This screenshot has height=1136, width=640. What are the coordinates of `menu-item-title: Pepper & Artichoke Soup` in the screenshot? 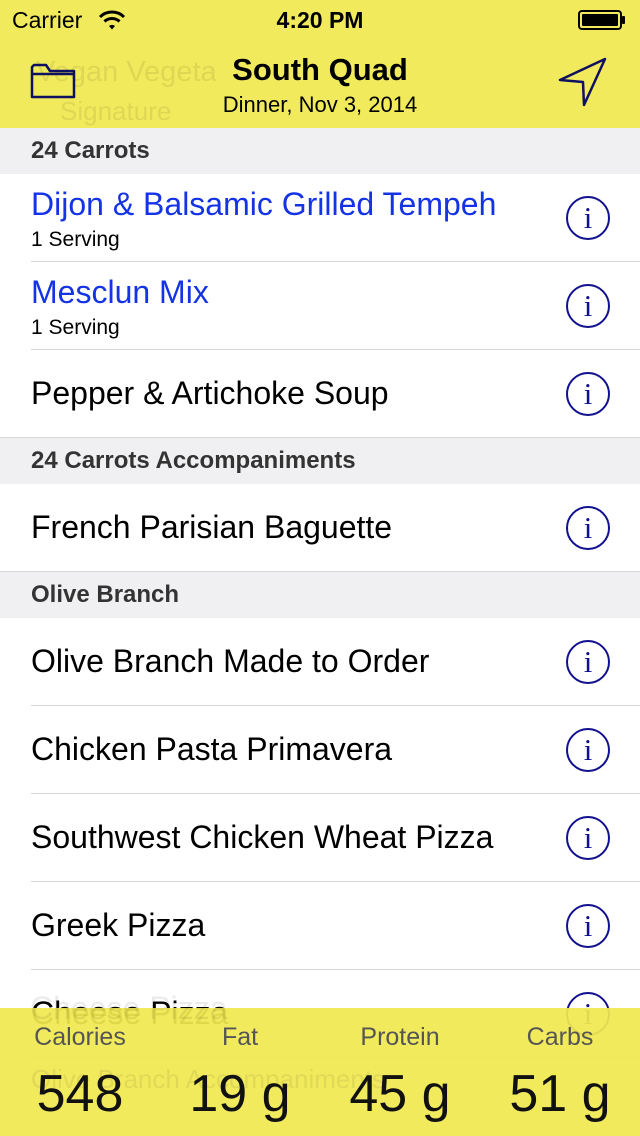 It's located at (210, 393).